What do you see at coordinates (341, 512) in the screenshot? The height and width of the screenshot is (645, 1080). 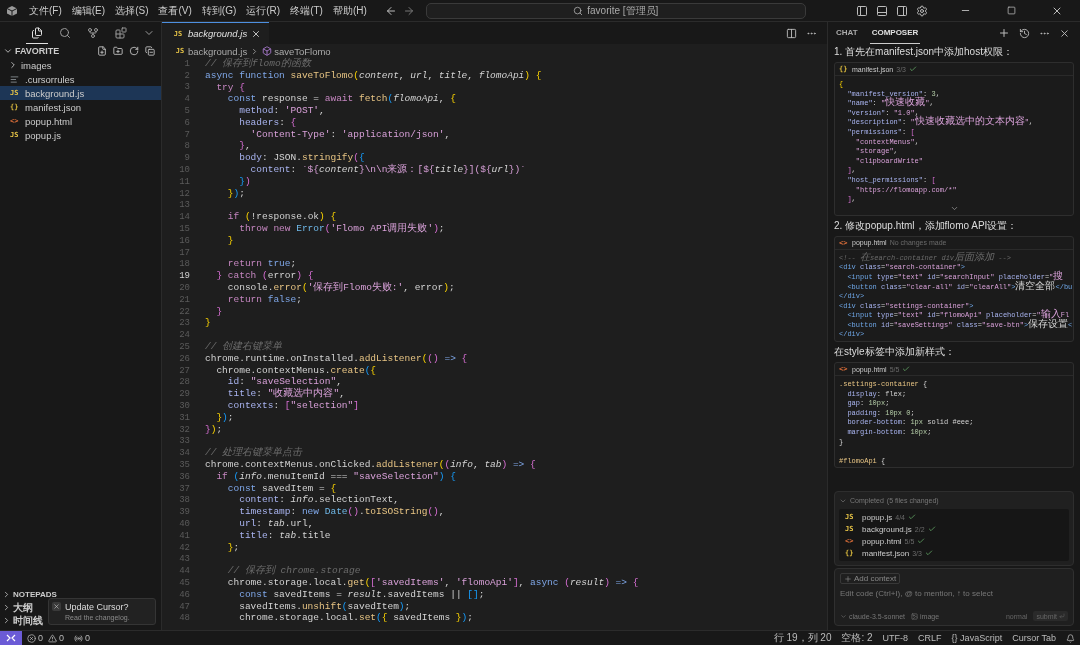 I see `code-line: timestamp: new Date().toISOString(),` at bounding box center [341, 512].